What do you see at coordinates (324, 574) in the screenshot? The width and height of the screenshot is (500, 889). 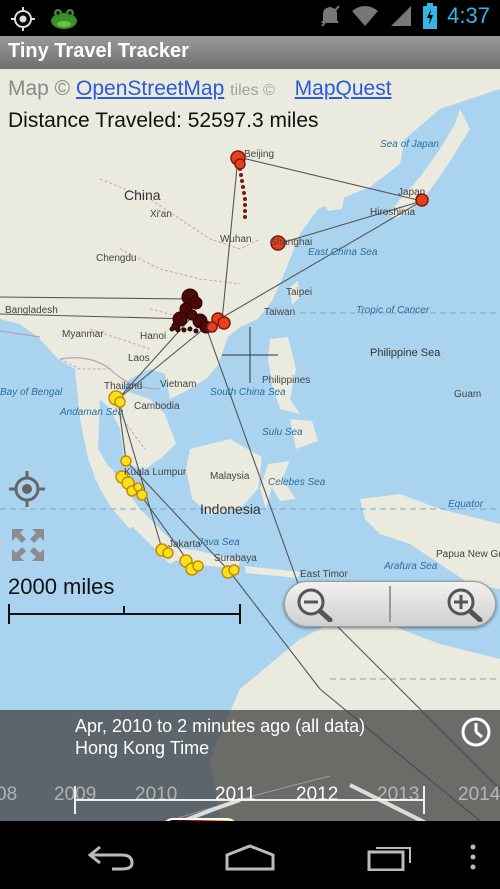 I see `label-east-timor: East Timor` at bounding box center [324, 574].